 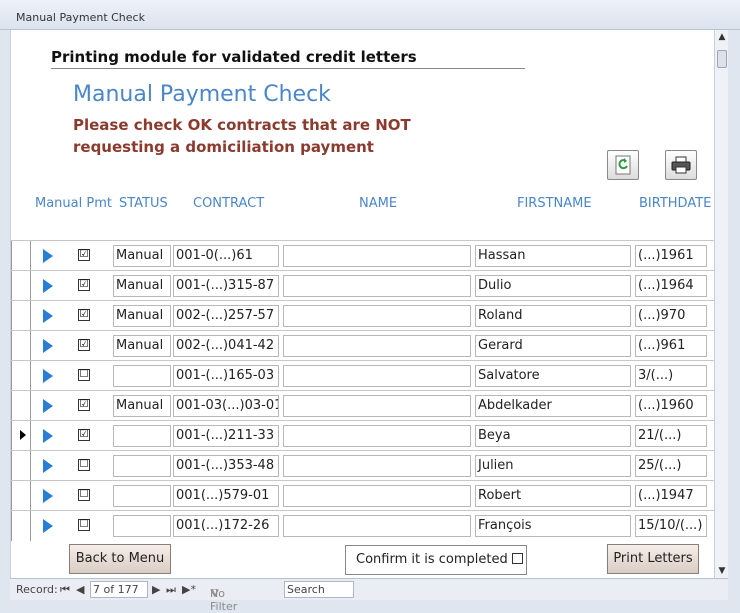 What do you see at coordinates (553, 376) in the screenshot?
I see `firstname-field: Salvatore` at bounding box center [553, 376].